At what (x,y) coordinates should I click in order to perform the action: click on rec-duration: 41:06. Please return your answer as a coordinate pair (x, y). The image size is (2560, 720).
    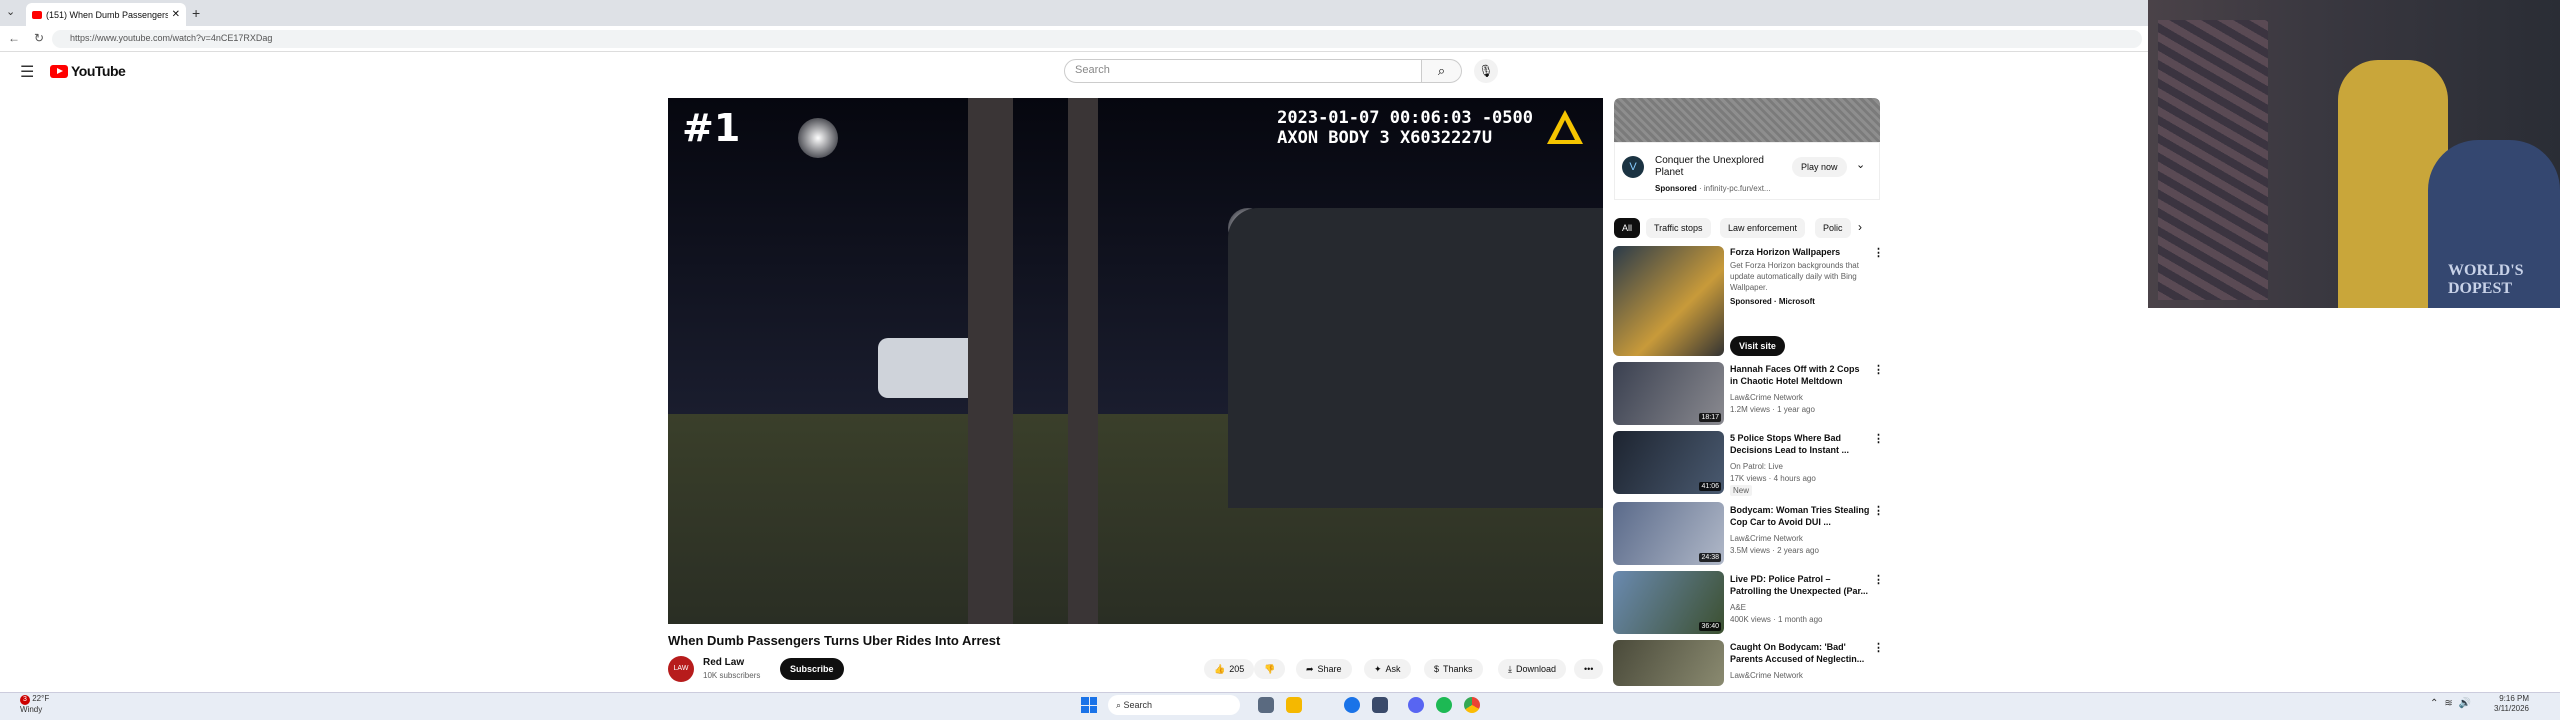
    Looking at the image, I should click on (1710, 486).